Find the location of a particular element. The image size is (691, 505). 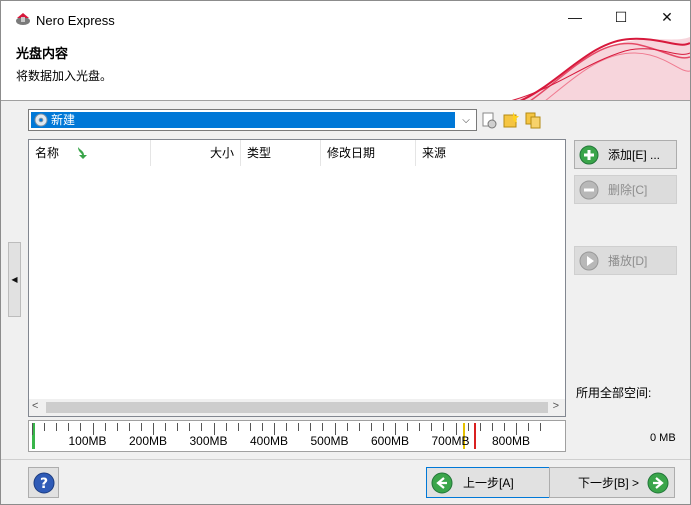

next-button-label: 下一步[B] > is located at coordinates (609, 483).